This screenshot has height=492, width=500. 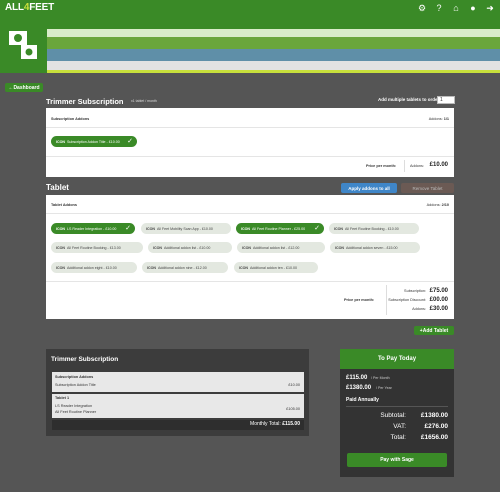 What do you see at coordinates (250, 8) in the screenshot?
I see `top-bar: ALL4FEET ⚙ ? ⌂ ● ➜` at bounding box center [250, 8].